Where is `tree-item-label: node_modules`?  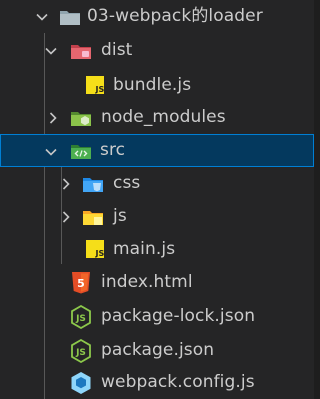
tree-item-label: node_modules is located at coordinates (163, 117).